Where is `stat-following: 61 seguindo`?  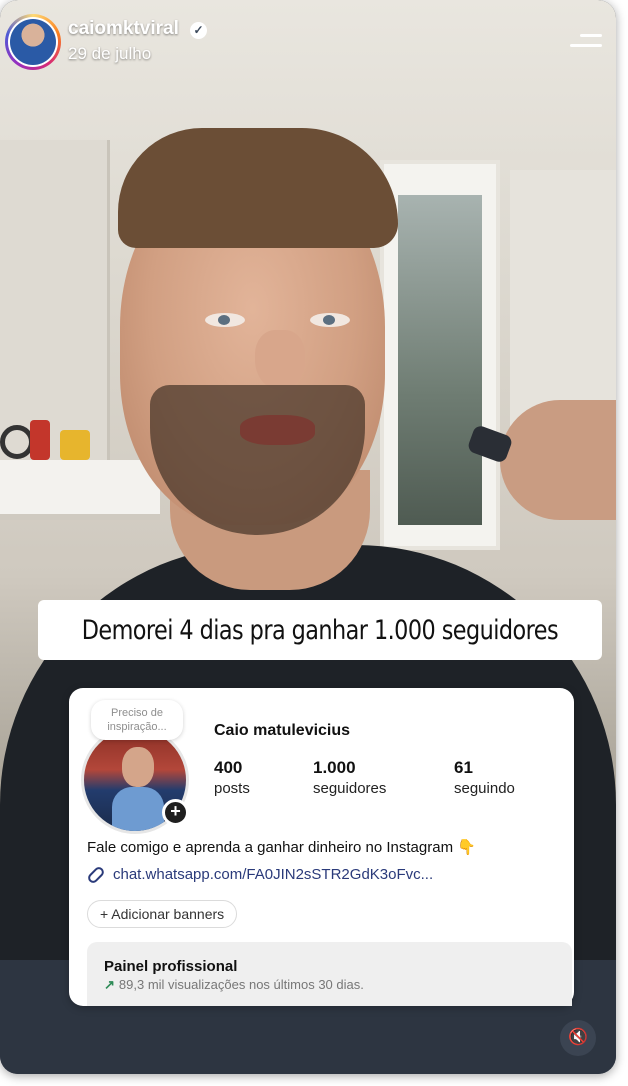
stat-following: 61 seguindo is located at coordinates (484, 777).